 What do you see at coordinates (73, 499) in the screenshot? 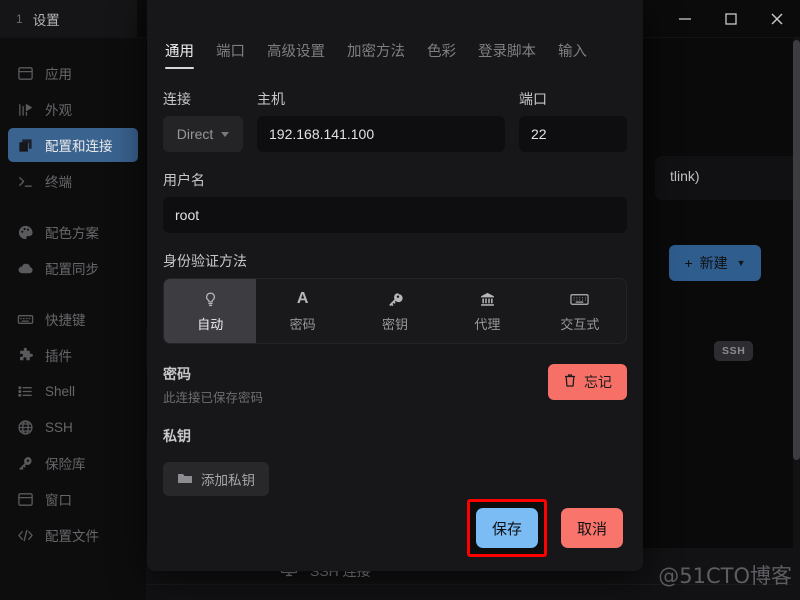
I see `sidebar-item-11: 窗口` at bounding box center [73, 499].